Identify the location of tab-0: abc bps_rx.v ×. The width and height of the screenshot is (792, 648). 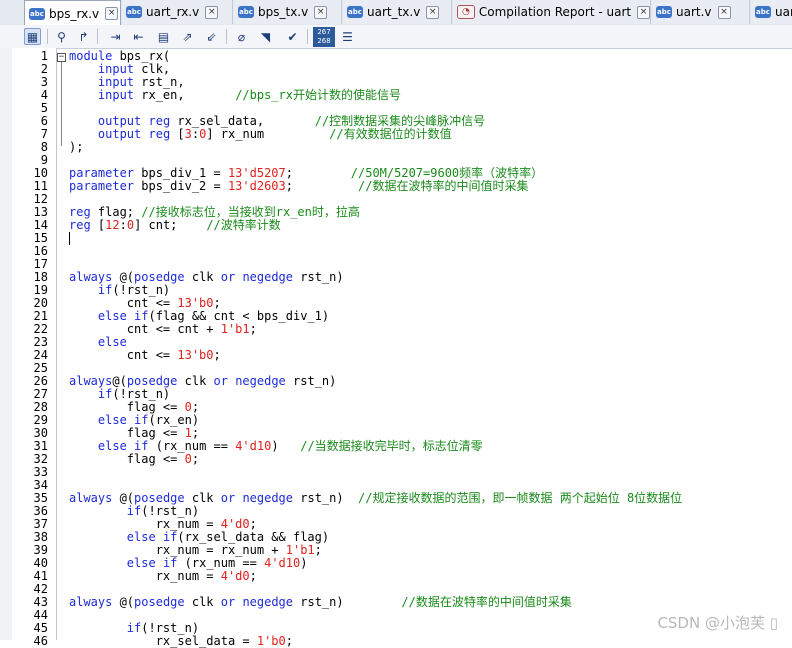
(72, 12).